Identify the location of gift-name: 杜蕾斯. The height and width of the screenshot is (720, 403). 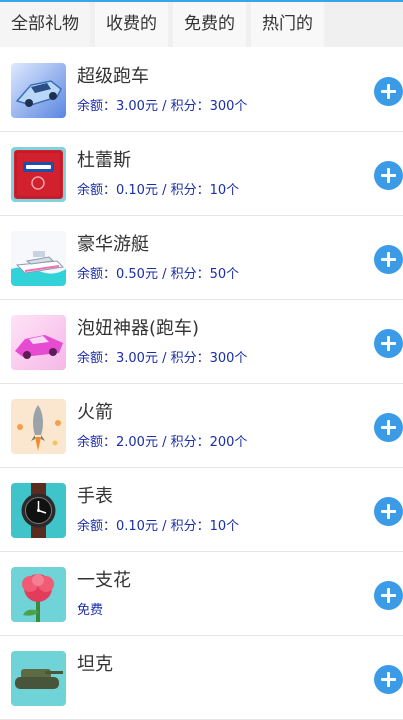
(104, 160).